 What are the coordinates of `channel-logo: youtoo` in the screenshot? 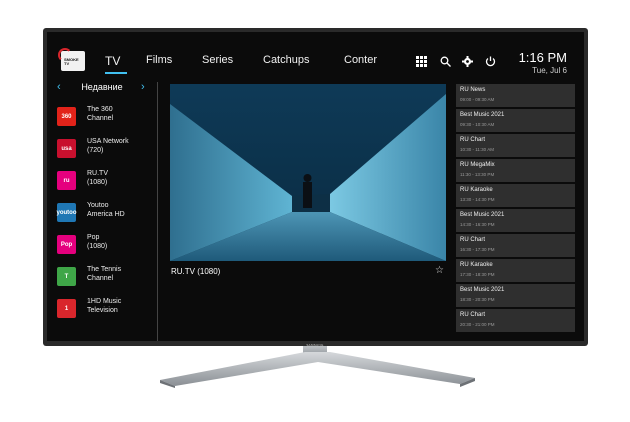 It's located at (67, 212).